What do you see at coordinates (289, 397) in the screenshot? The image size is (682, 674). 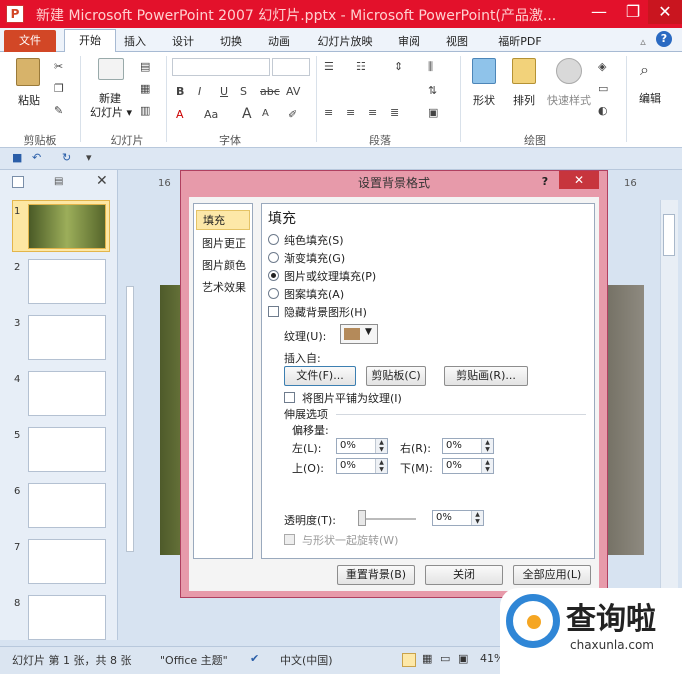 I see `tile-checkbox` at bounding box center [289, 397].